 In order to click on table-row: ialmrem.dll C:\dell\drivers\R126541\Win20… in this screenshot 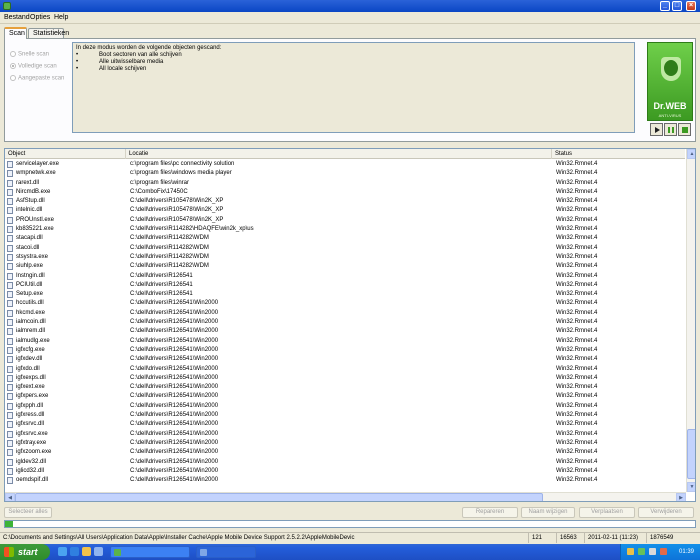, I will do `click(345, 331)`.